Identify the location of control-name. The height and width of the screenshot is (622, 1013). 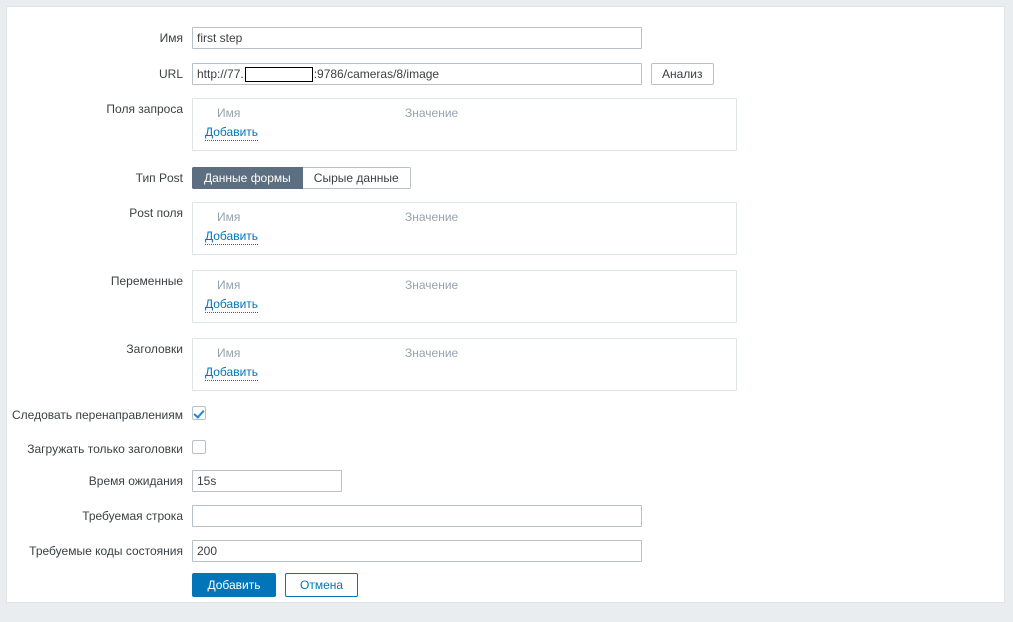
(417, 38).